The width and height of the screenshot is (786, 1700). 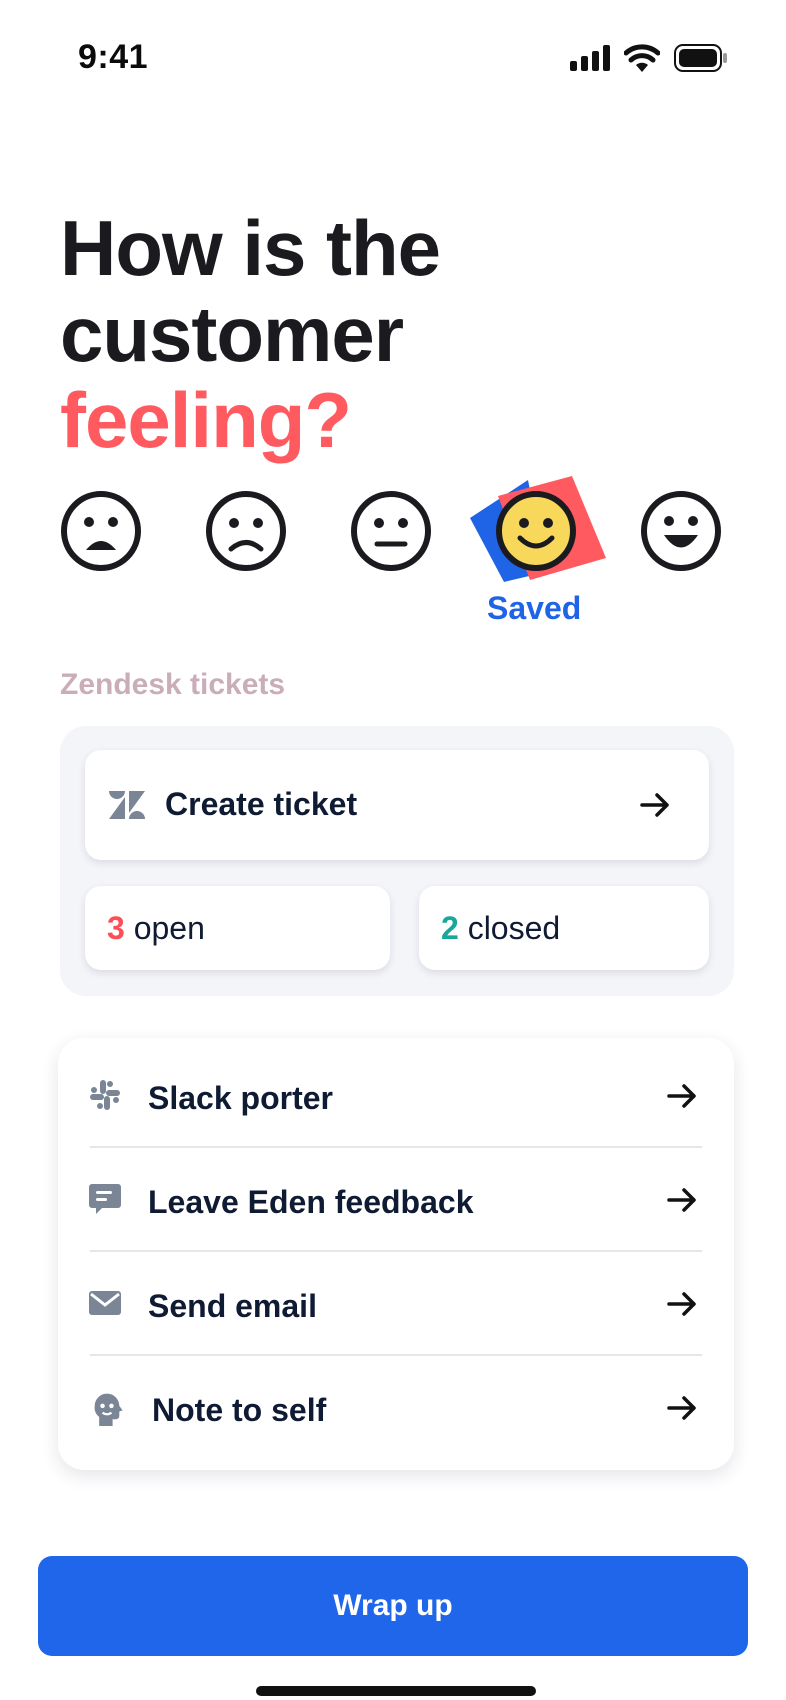 I want to click on zendesk-section-label: Zendesk tickets, so click(x=173, y=684).